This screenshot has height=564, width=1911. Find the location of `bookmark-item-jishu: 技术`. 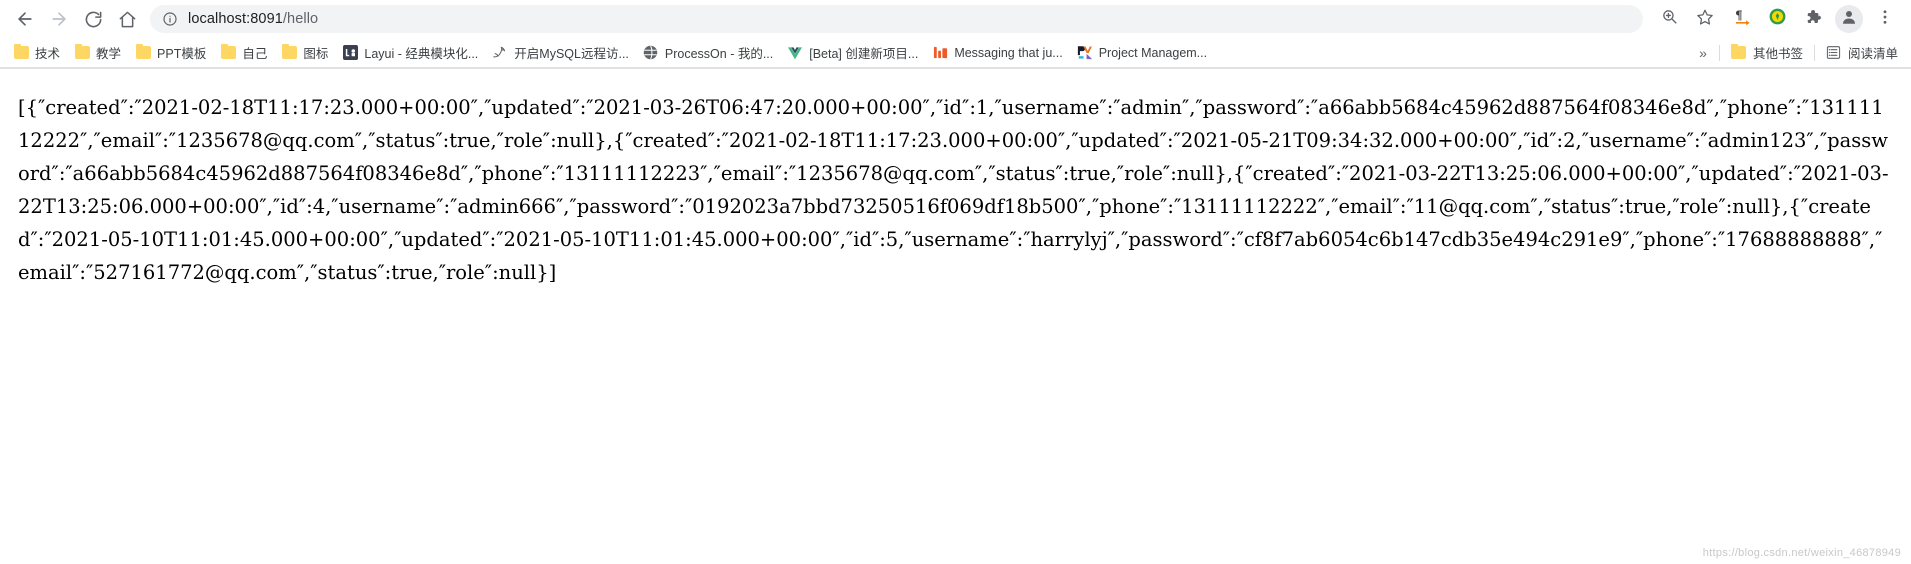

bookmark-item-jishu: 技术 is located at coordinates (36, 53).